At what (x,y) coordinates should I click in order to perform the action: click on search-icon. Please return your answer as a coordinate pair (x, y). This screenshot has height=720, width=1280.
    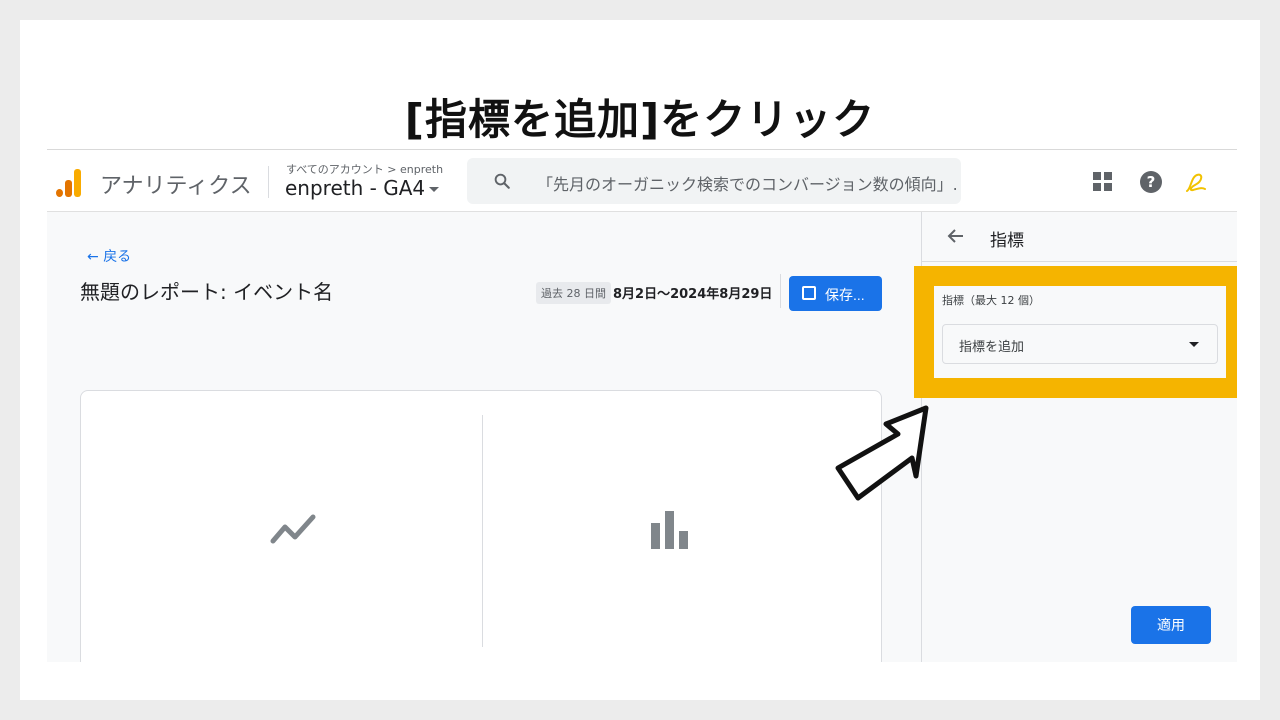
    Looking at the image, I should click on (502, 181).